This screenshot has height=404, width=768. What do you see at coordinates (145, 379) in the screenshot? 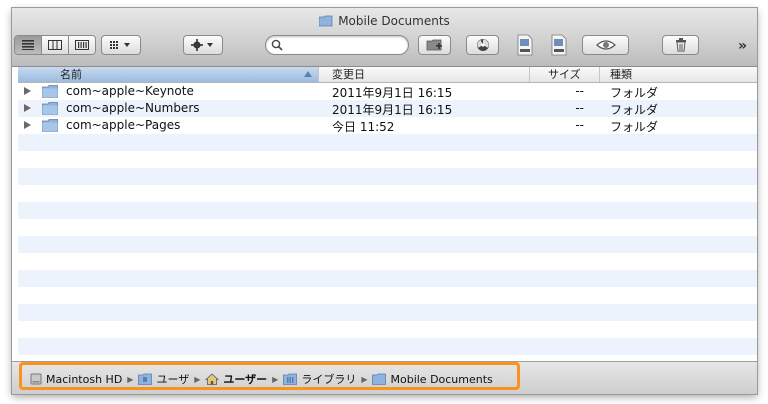
I see `users-folder-icon` at bounding box center [145, 379].